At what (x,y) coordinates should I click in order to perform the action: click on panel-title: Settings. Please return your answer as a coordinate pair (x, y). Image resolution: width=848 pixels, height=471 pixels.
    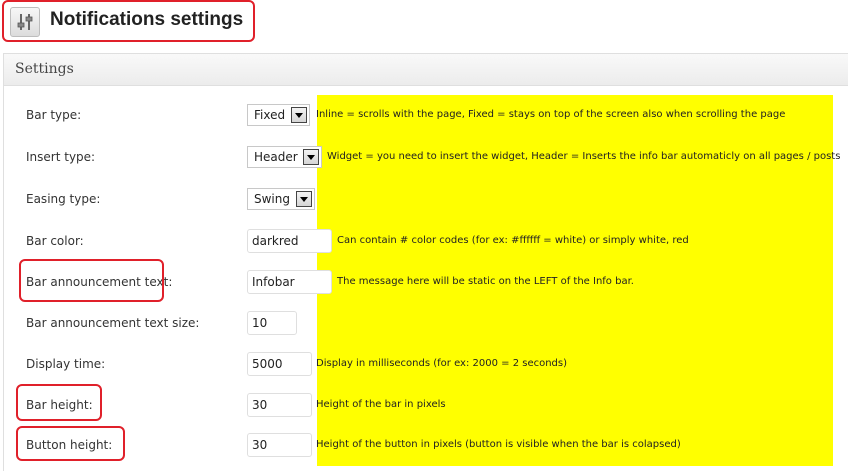
    Looking at the image, I should click on (44, 69).